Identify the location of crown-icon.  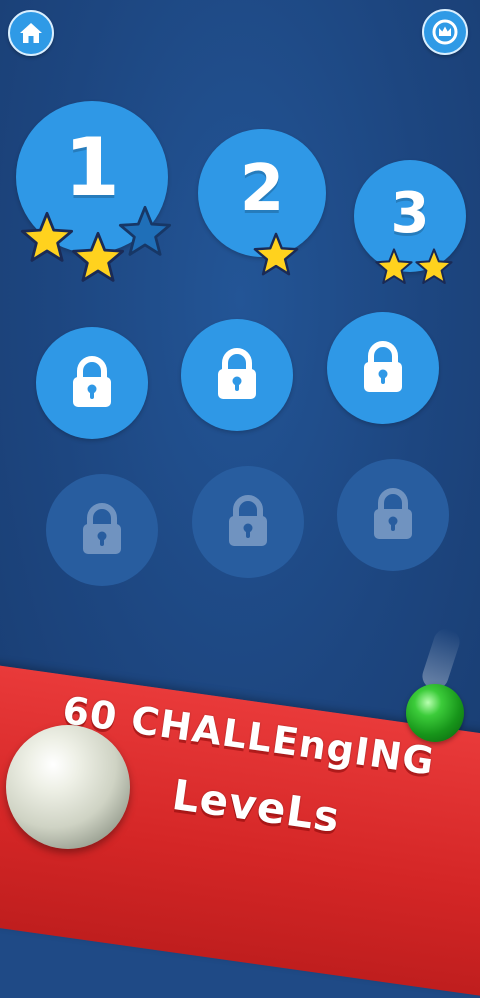
(445, 32).